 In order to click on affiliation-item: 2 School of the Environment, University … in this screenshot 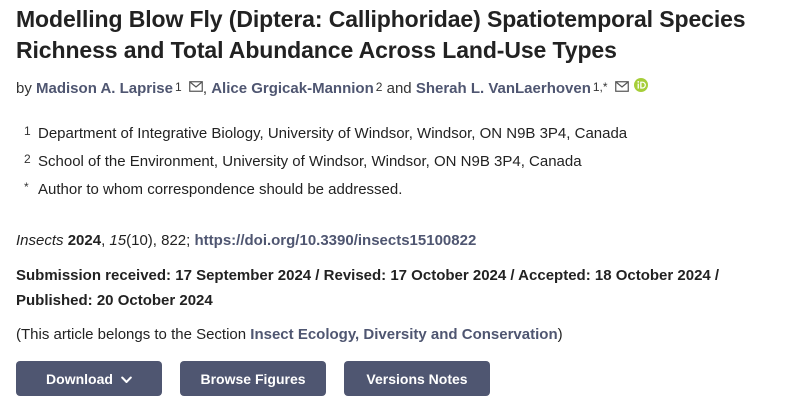, I will do `click(405, 162)`.